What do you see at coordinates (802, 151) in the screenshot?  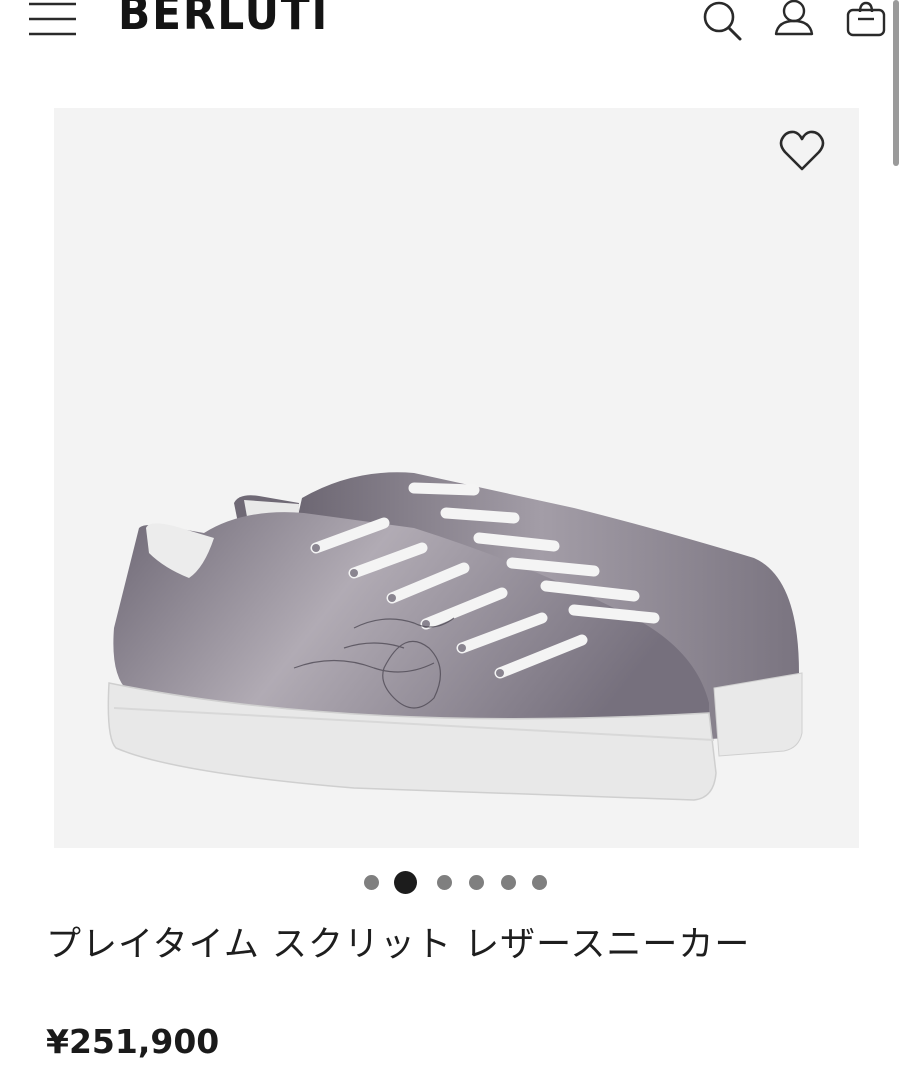 I see `heart-icon` at bounding box center [802, 151].